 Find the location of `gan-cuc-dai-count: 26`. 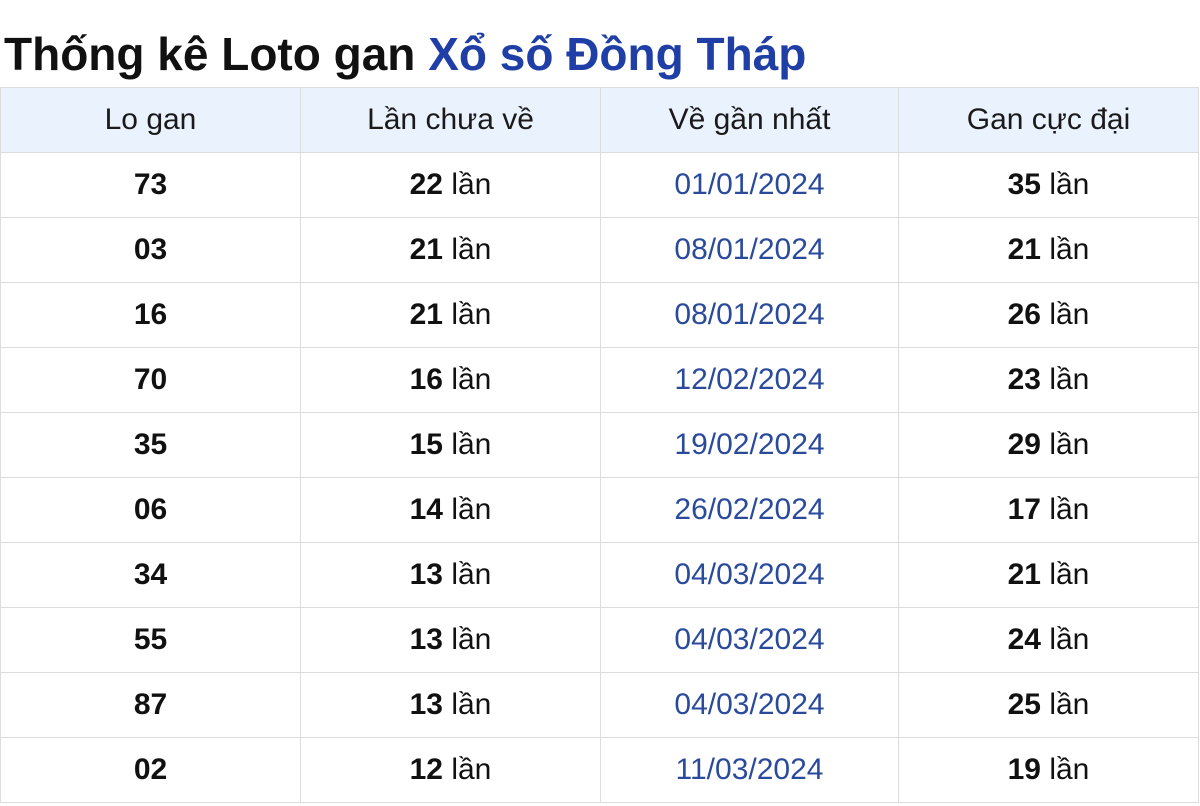

gan-cuc-dai-count: 26 is located at coordinates (1024, 314).